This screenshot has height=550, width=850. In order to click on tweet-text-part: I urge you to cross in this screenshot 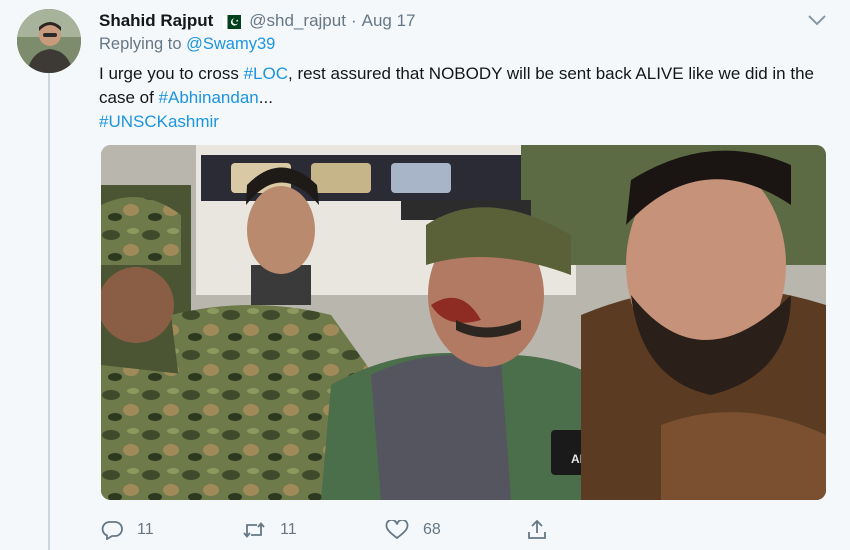, I will do `click(171, 73)`.